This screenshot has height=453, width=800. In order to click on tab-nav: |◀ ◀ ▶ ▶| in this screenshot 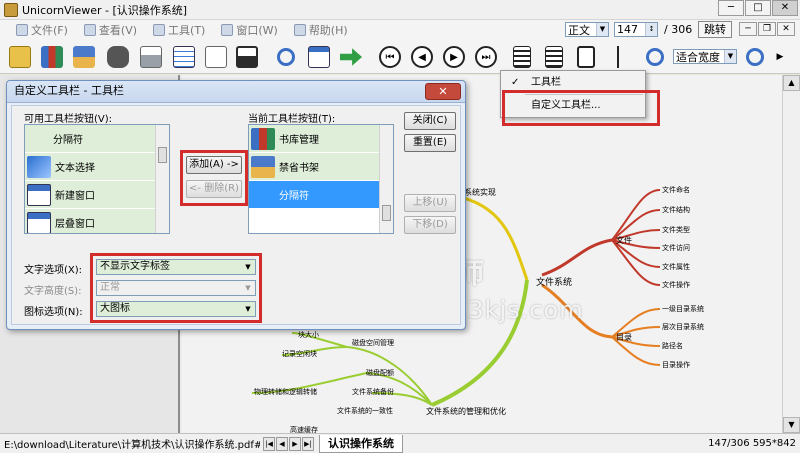, I will do `click(289, 443)`.